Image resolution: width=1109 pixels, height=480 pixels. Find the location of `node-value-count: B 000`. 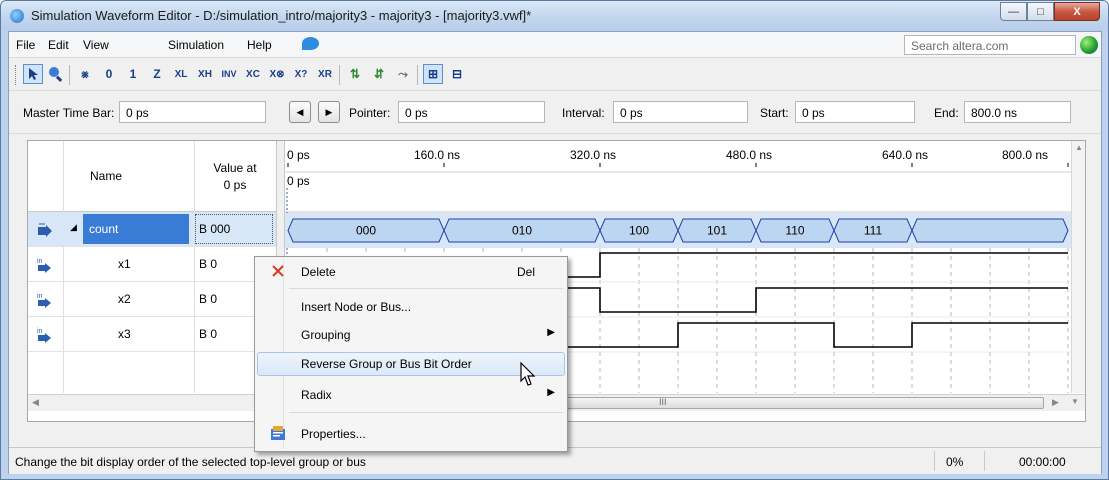

node-value-count: B 000 is located at coordinates (215, 229).